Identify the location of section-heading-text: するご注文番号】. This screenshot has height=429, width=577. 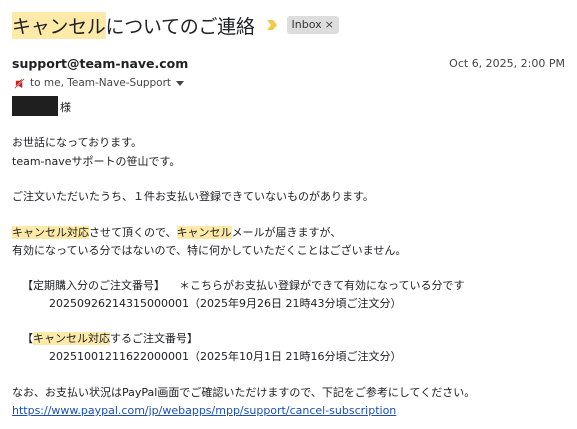
(154, 338).